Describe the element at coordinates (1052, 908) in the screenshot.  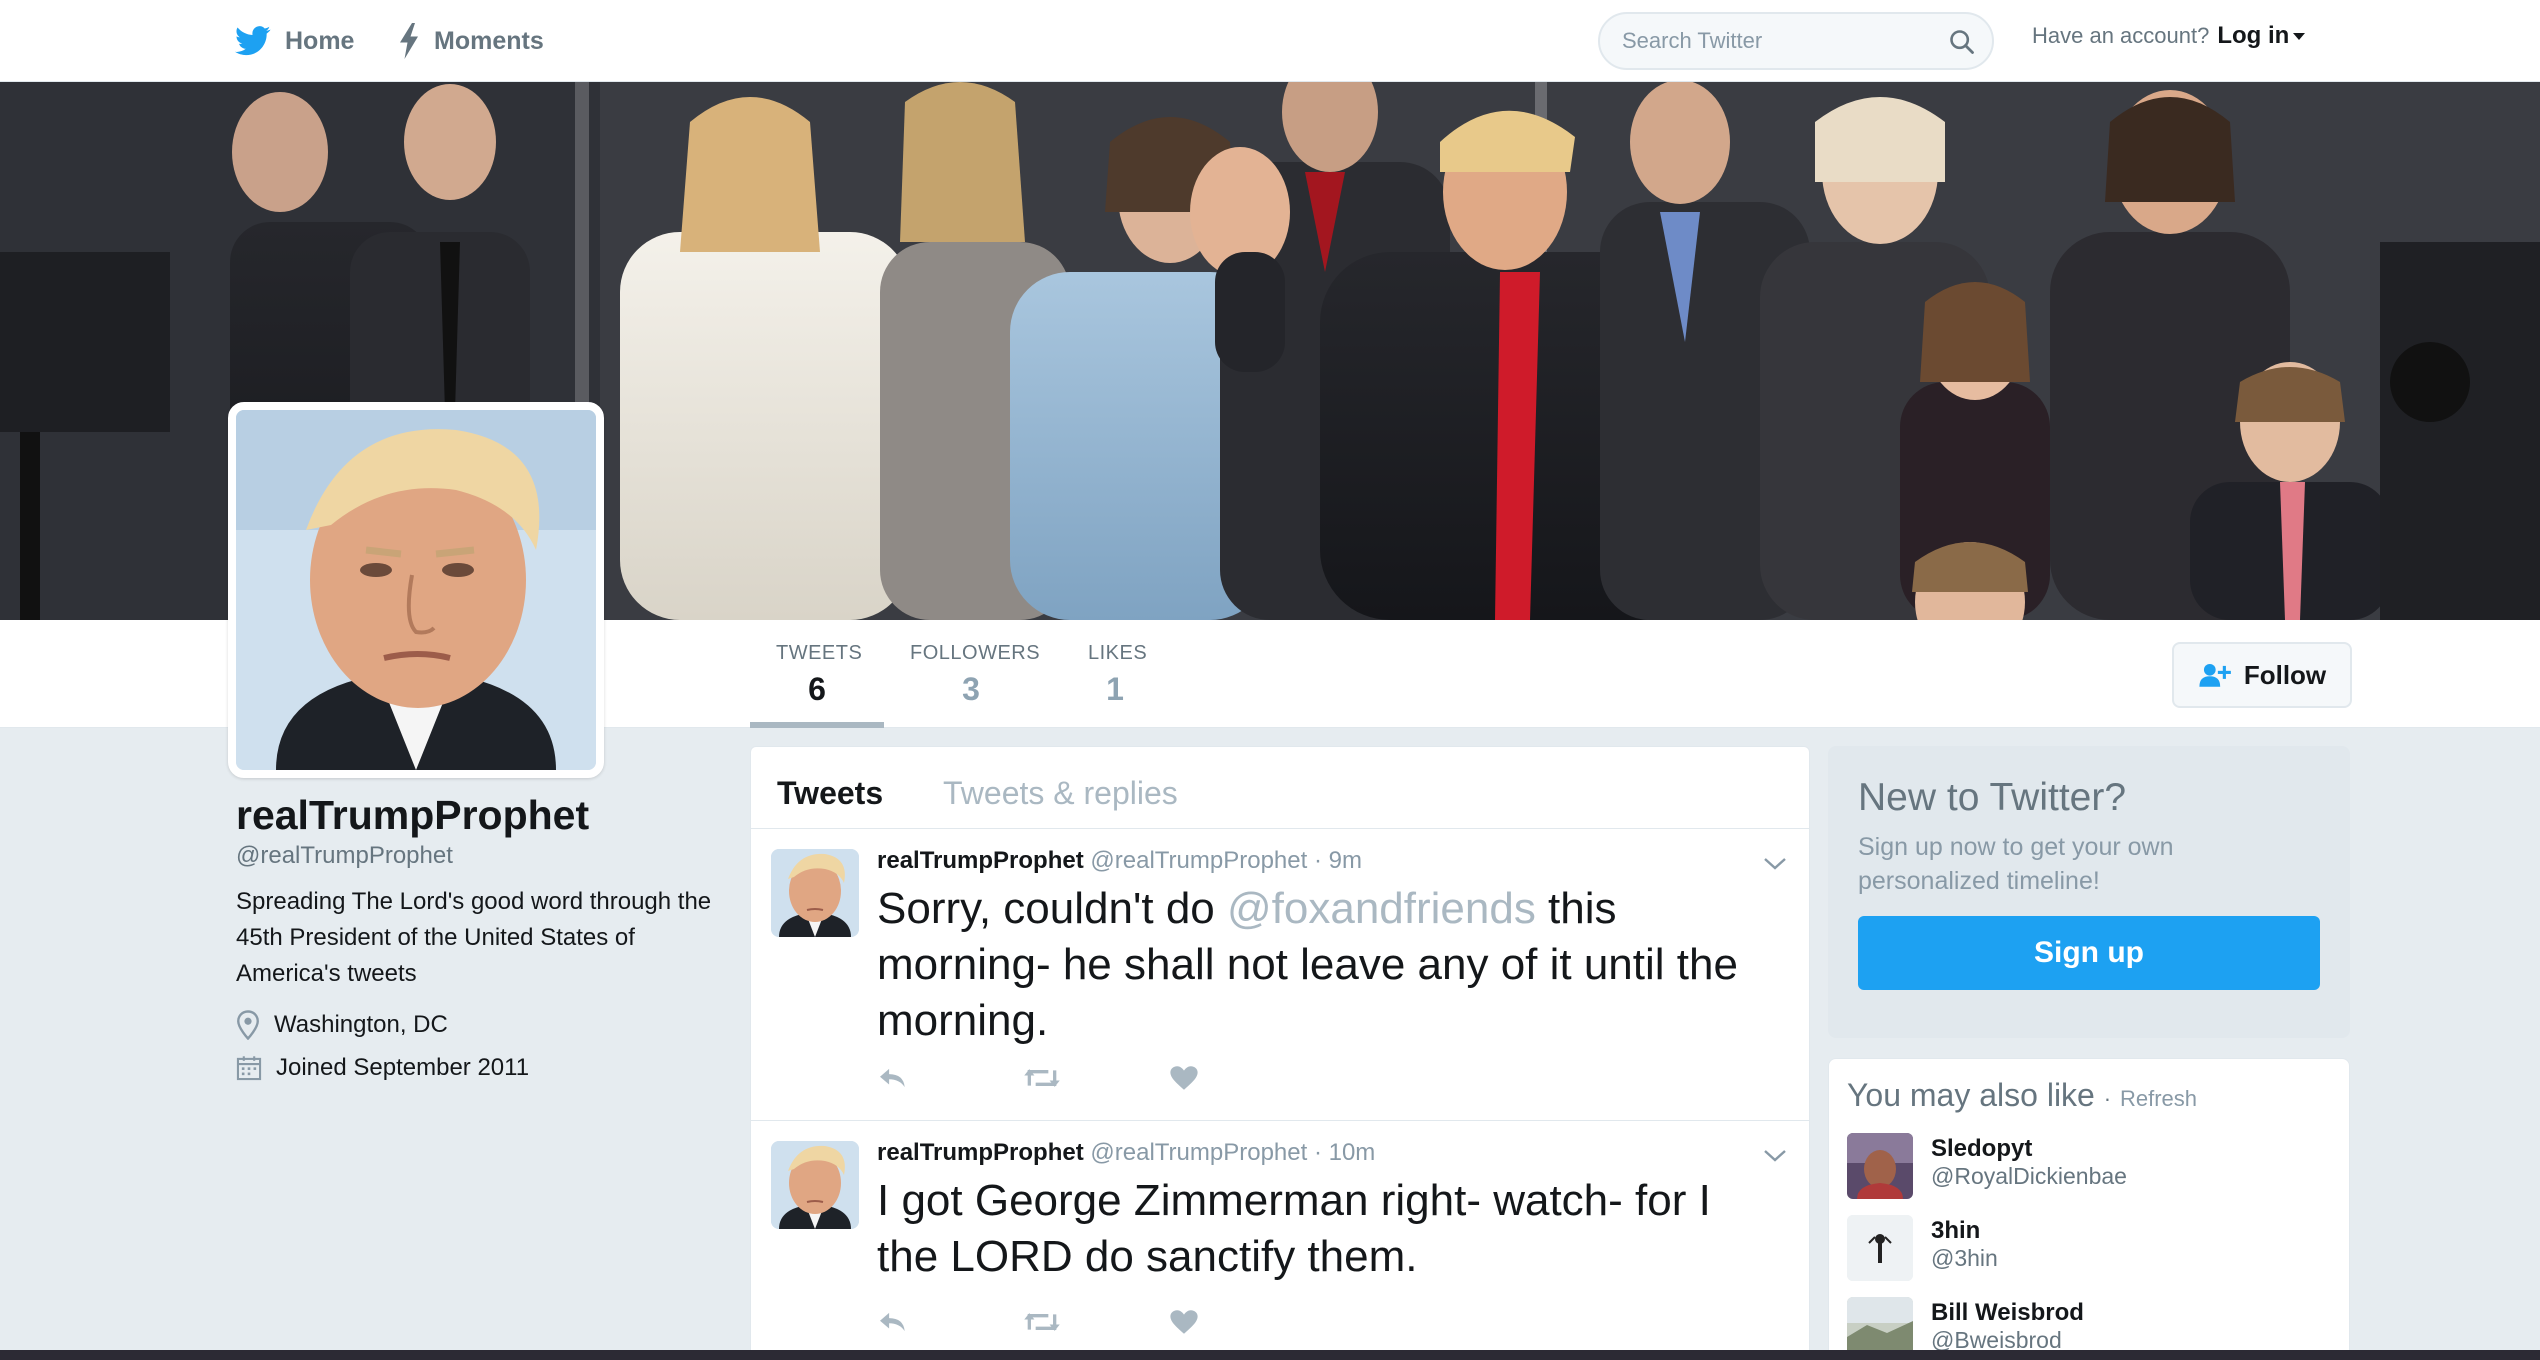
I see `tweet-text-before: Sorry, couldn't do` at that location.